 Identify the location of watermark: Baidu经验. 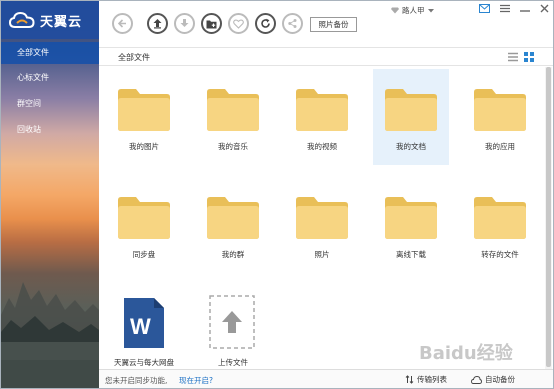
(466, 353).